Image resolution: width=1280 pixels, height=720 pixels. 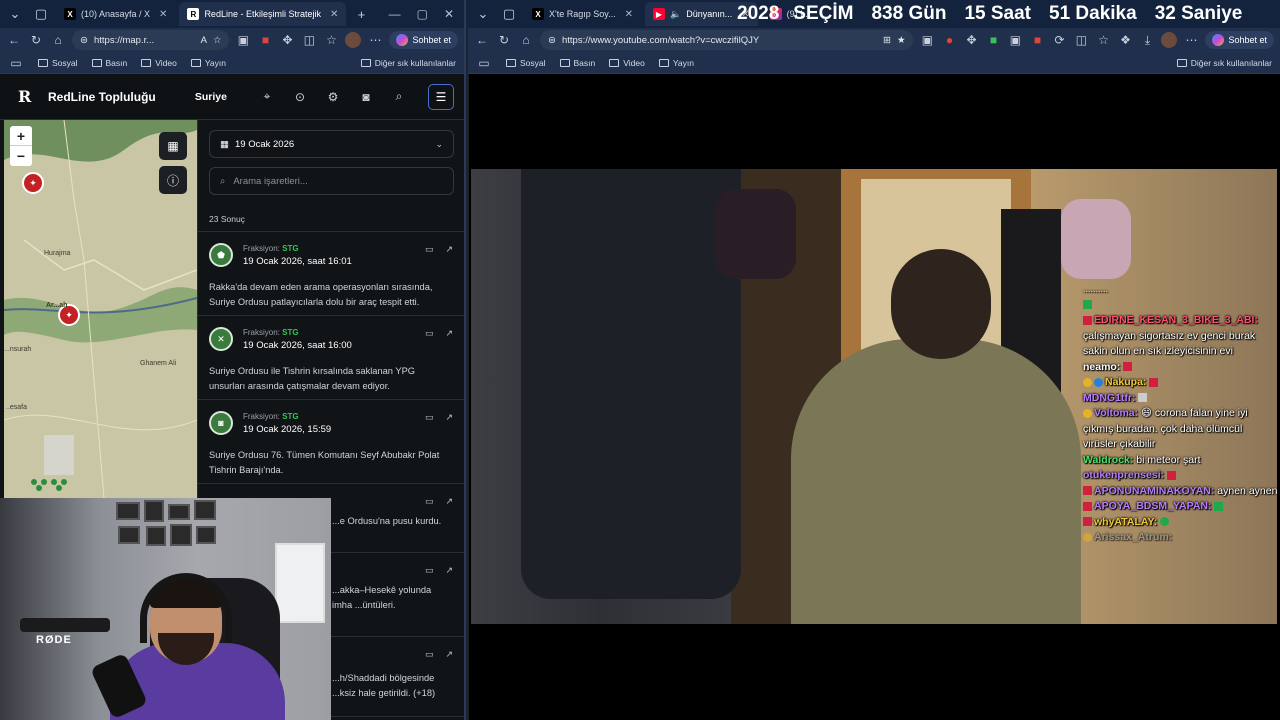 What do you see at coordinates (449, 14) in the screenshot?
I see `close-window-icon: ✕` at bounding box center [449, 14].